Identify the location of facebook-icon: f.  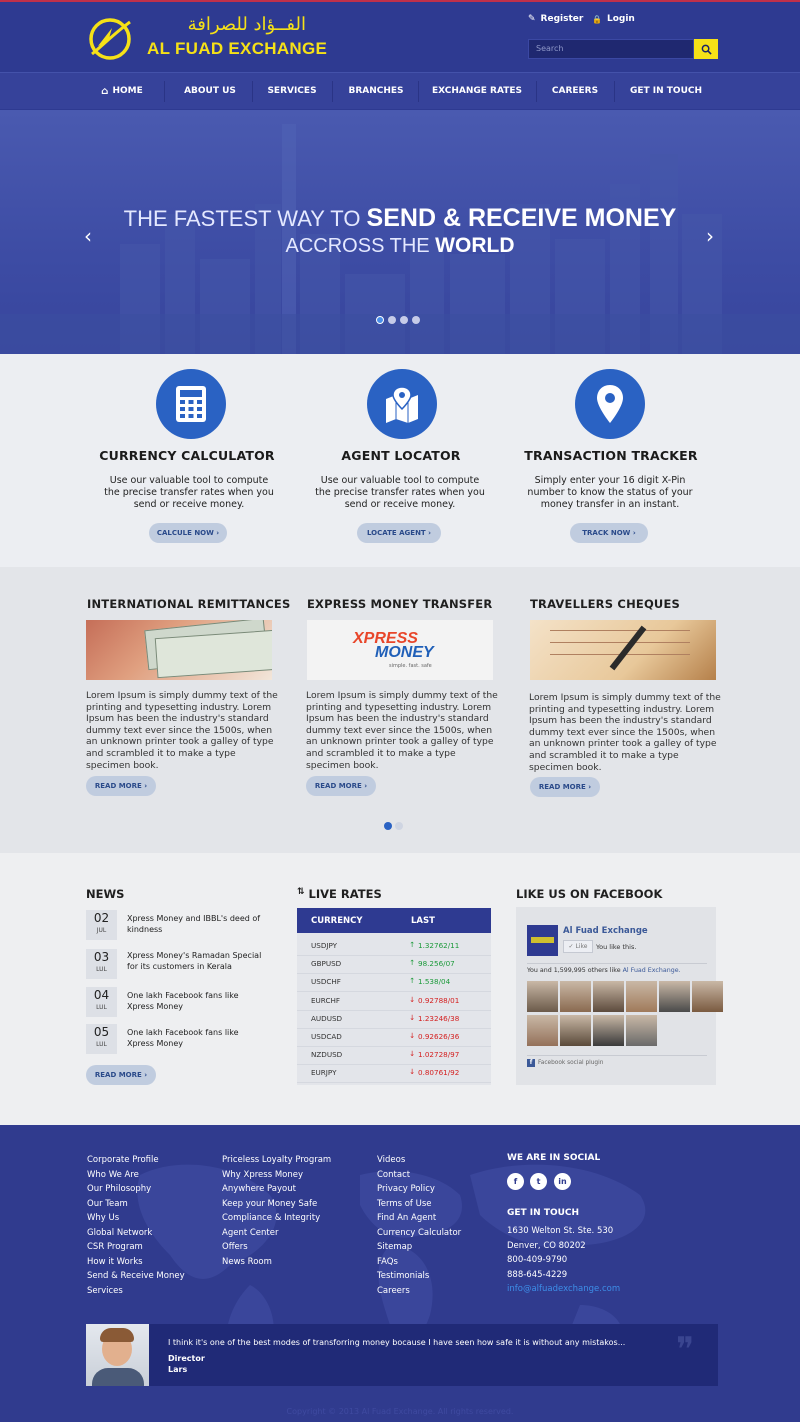
(515, 1181).